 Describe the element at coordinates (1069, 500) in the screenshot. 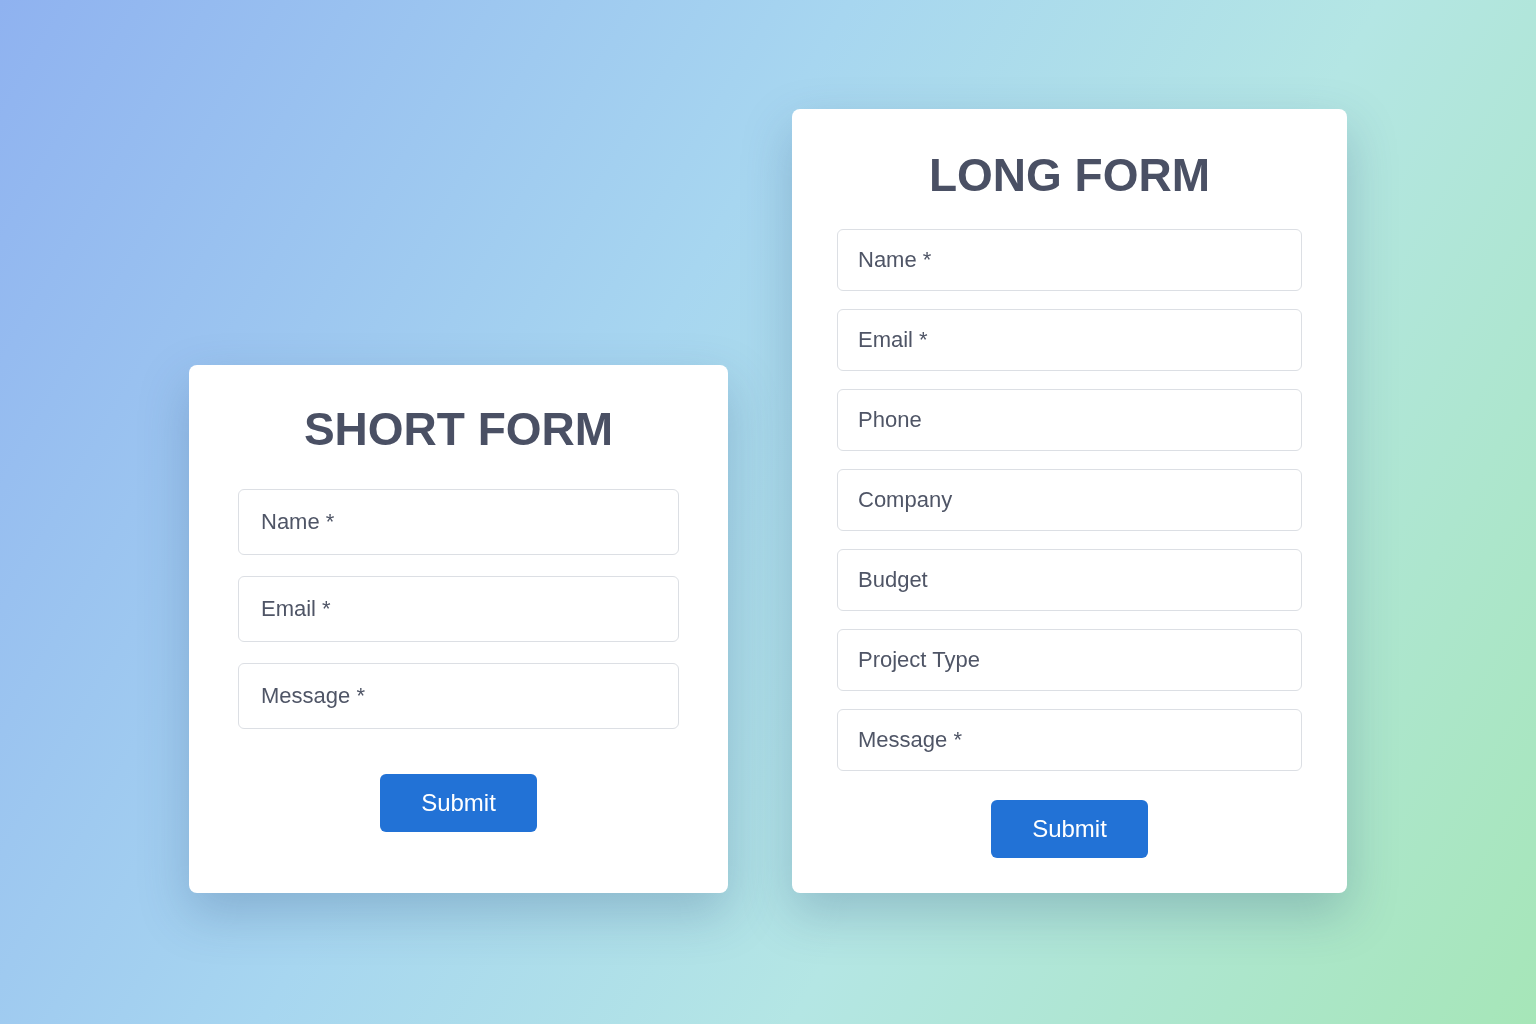

I see `input-field: Company` at that location.